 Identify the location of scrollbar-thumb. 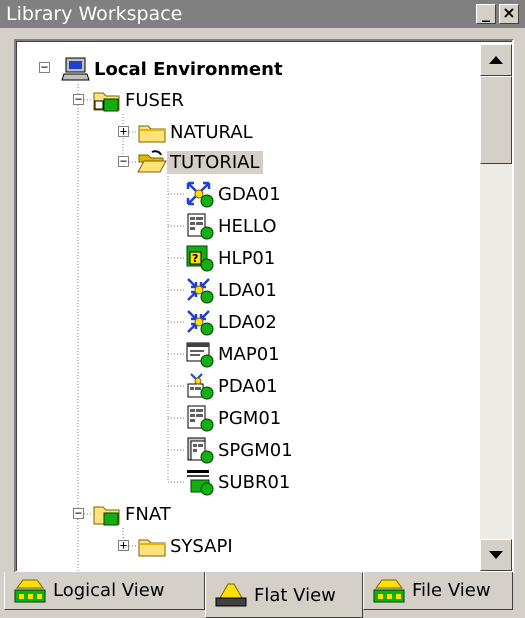
(496, 120).